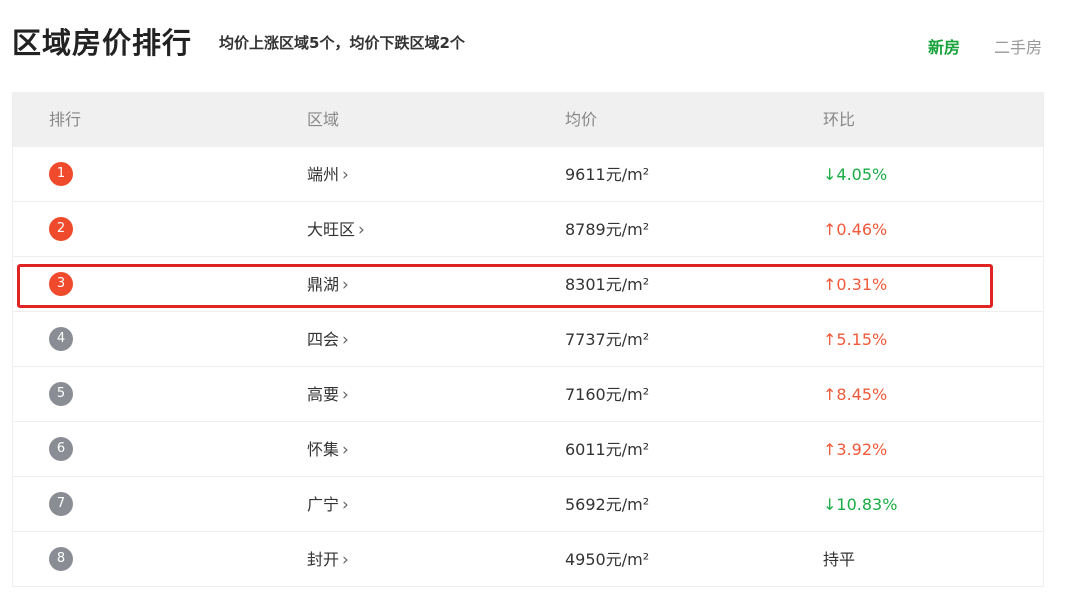 Image resolution: width=1080 pixels, height=604 pixels. I want to click on rank-badge: 6, so click(61, 449).